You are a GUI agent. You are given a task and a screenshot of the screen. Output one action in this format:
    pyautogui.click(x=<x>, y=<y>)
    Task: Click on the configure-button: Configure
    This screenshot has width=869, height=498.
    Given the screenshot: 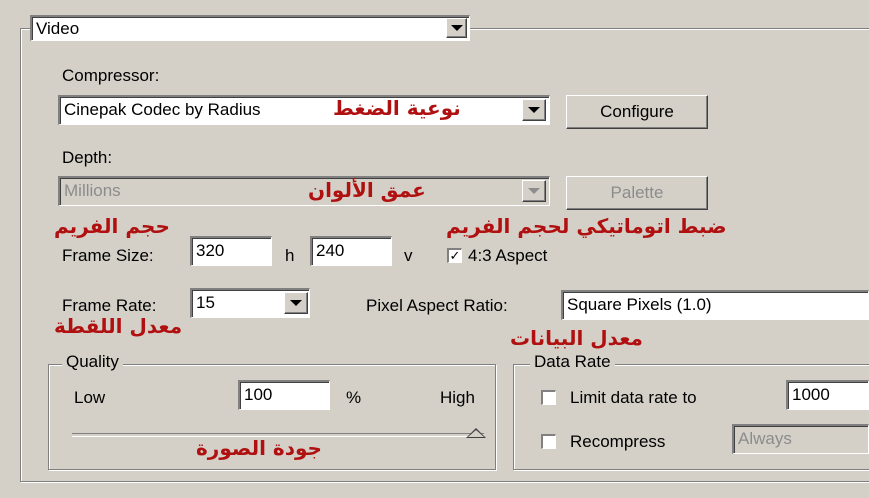 What is the action you would take?
    pyautogui.click(x=637, y=112)
    